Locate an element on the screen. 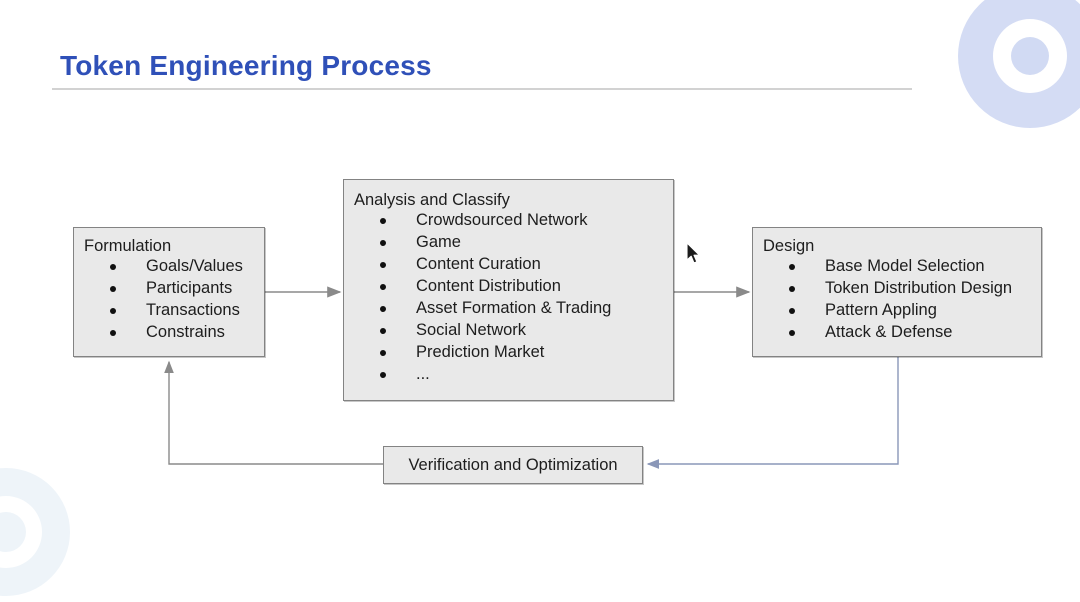 This screenshot has height=602, width=1080. list-item: Asset Formation & Trading is located at coordinates (513, 308).